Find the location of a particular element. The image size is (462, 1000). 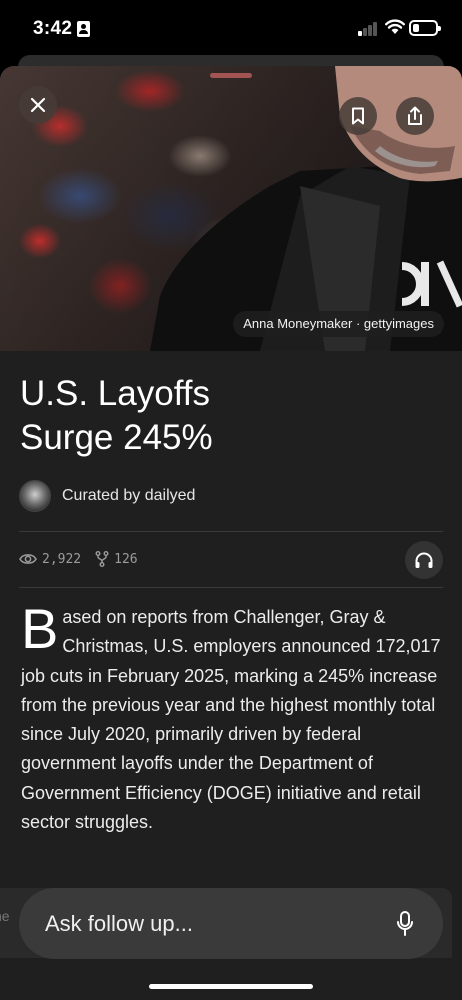

microphone-button is located at coordinates (405, 924).